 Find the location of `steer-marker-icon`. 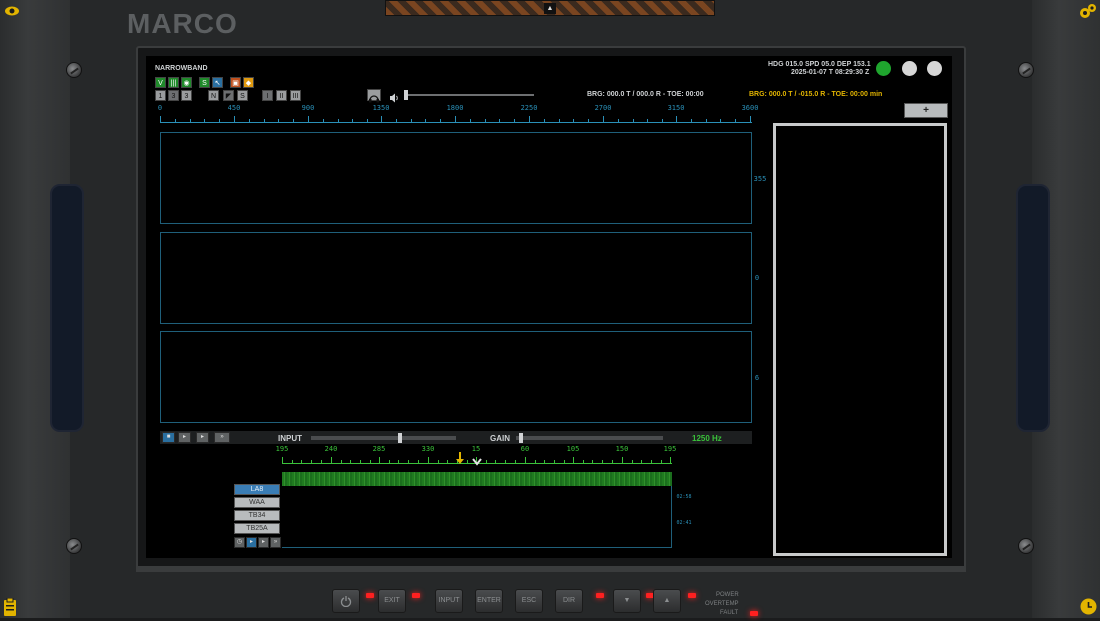

steer-marker-icon is located at coordinates (460, 457).